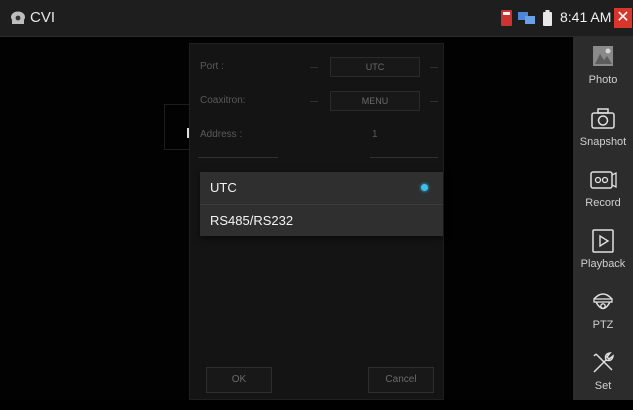 The image size is (633, 410). What do you see at coordinates (603, 257) in the screenshot?
I see `sidebar-item-playback: Playback` at bounding box center [603, 257].